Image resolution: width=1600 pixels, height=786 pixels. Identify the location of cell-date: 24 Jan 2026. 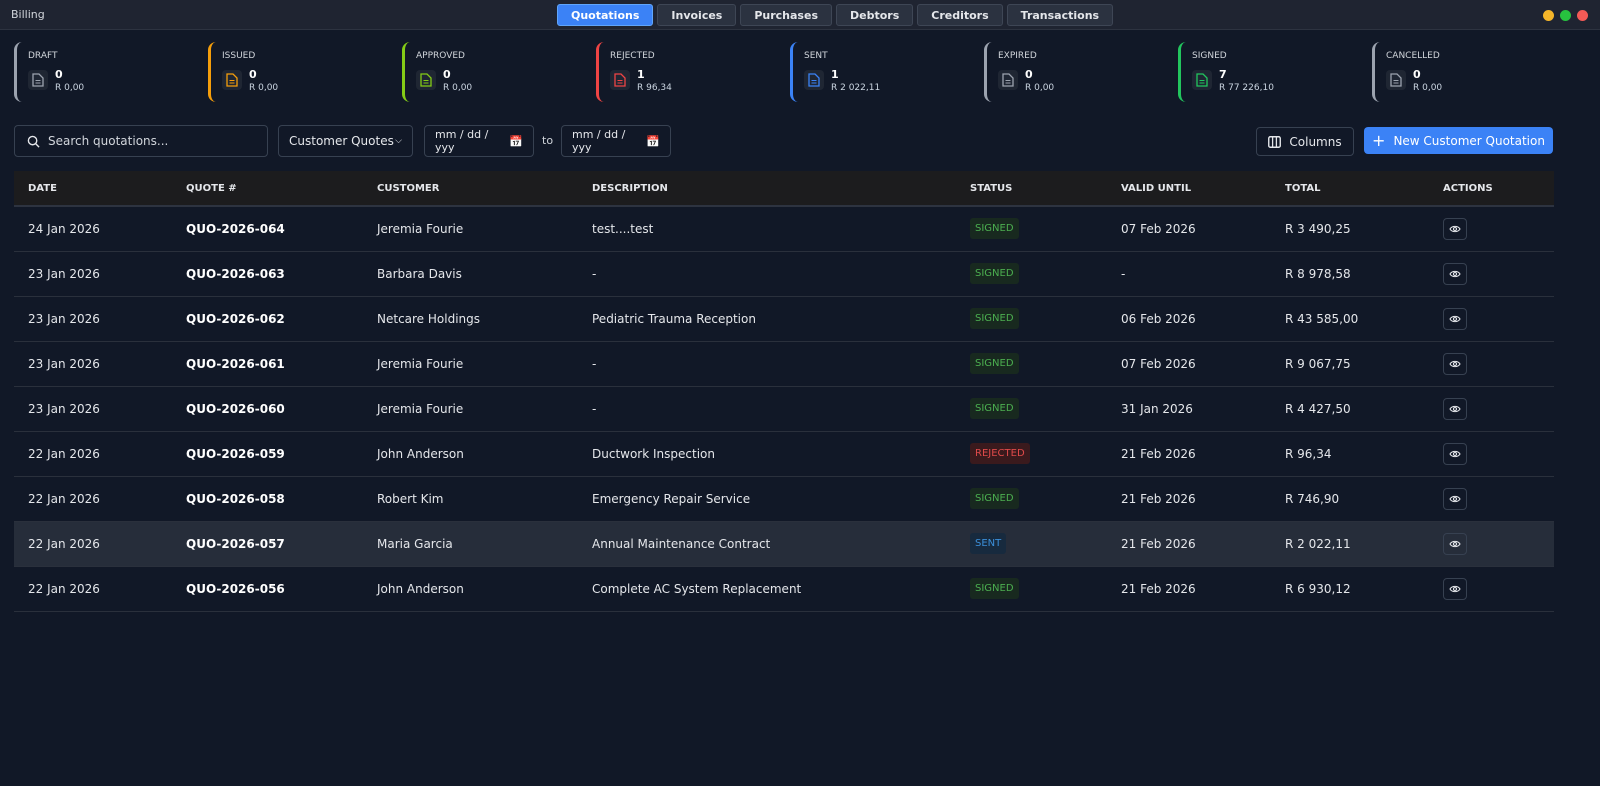
(93, 229).